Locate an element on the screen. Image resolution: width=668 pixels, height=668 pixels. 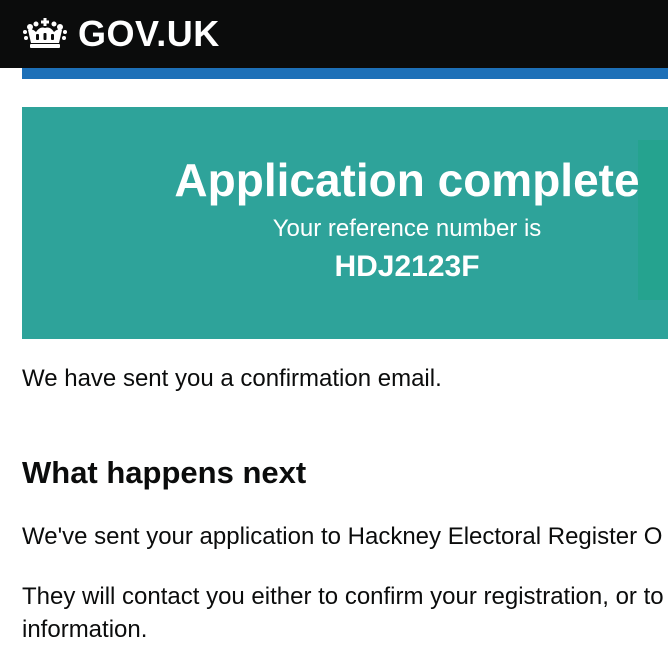
confirmation-email-text: We have sent you a confirmation email. is located at coordinates (232, 378).